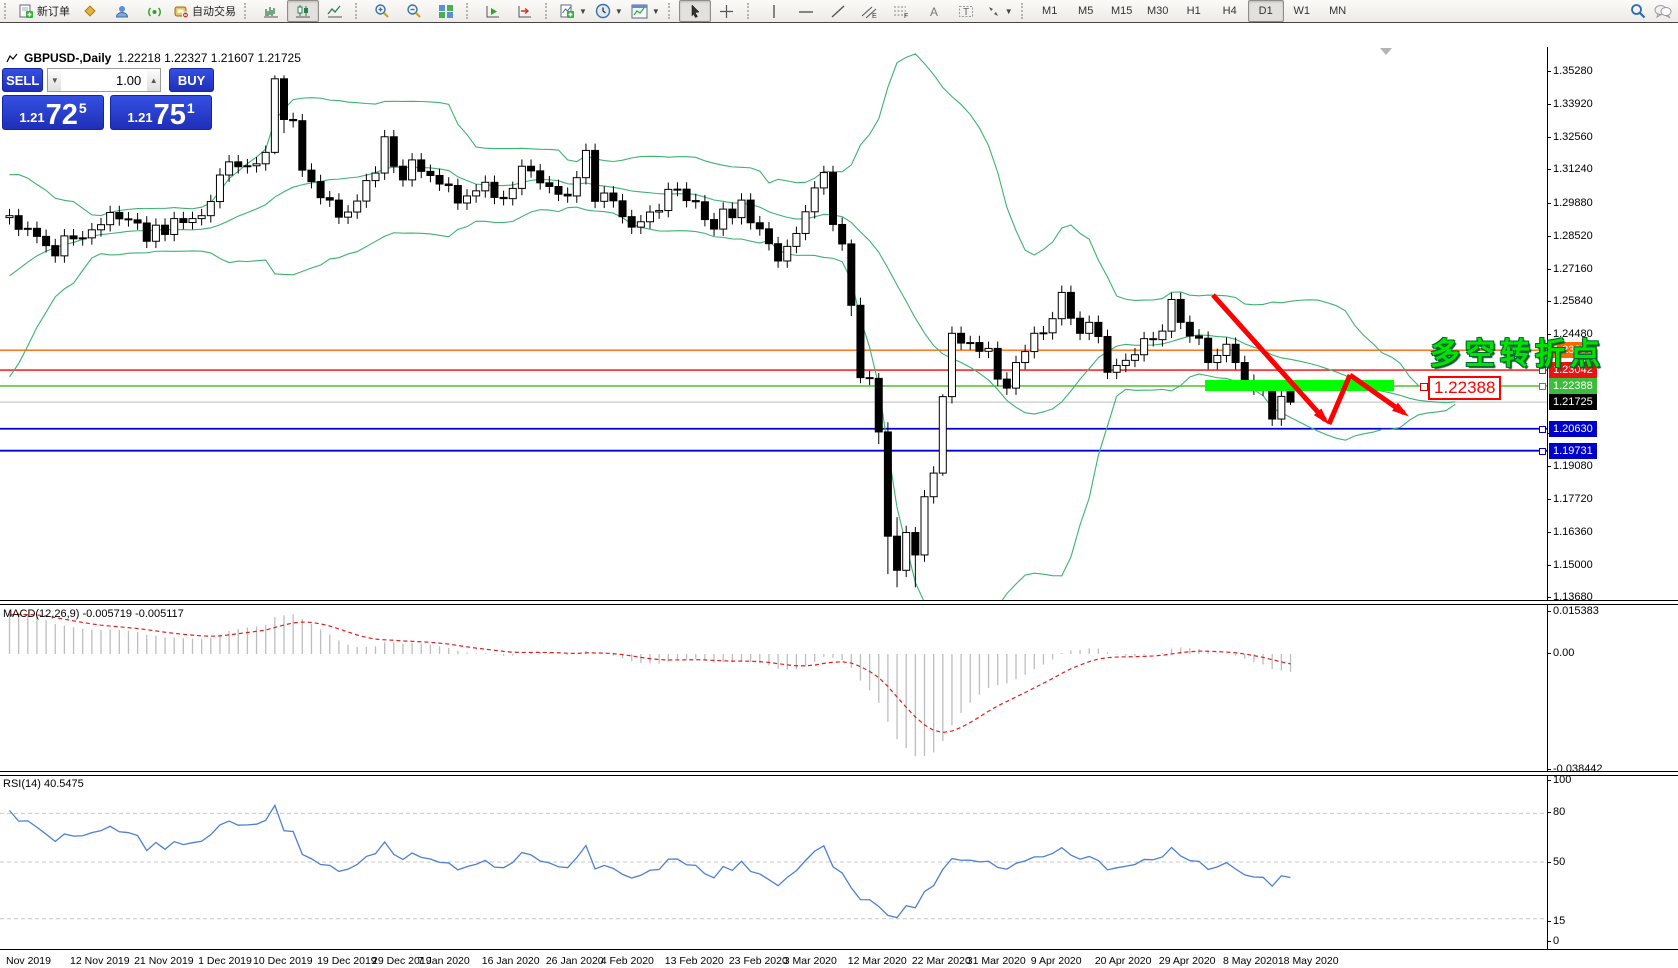 This screenshot has width=1678, height=968. I want to click on indicators-button: ▼, so click(573, 11).